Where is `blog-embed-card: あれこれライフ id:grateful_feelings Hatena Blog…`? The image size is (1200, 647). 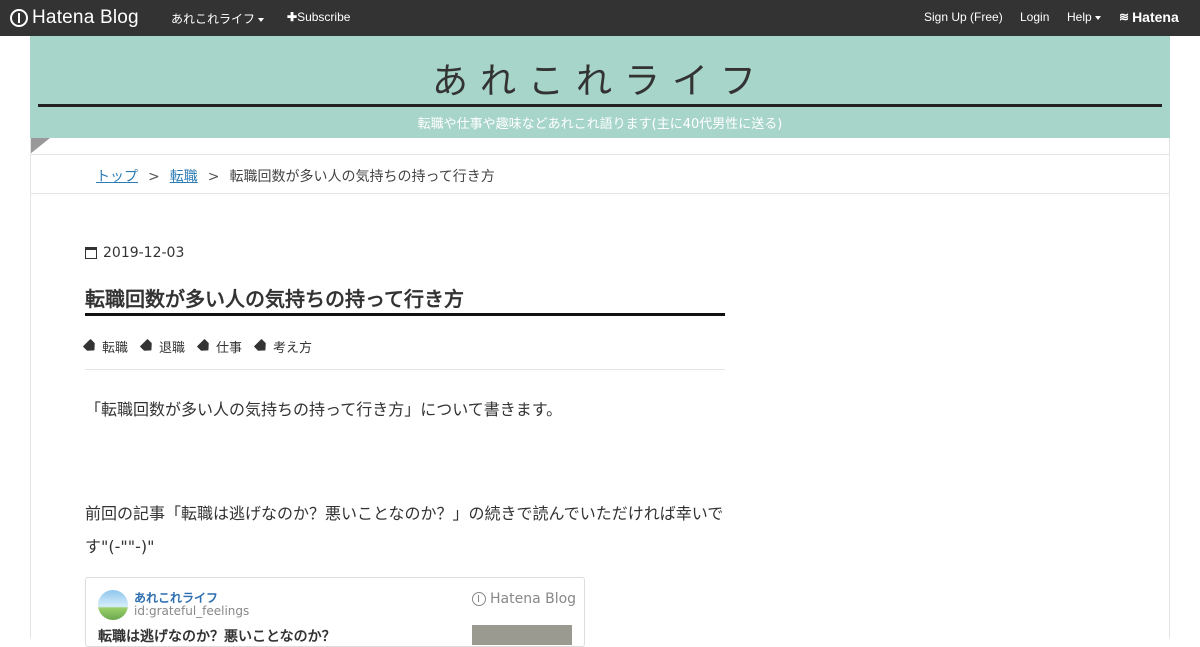 blog-embed-card: あれこれライフ id:grateful_feelings Hatena Blog… is located at coordinates (335, 612).